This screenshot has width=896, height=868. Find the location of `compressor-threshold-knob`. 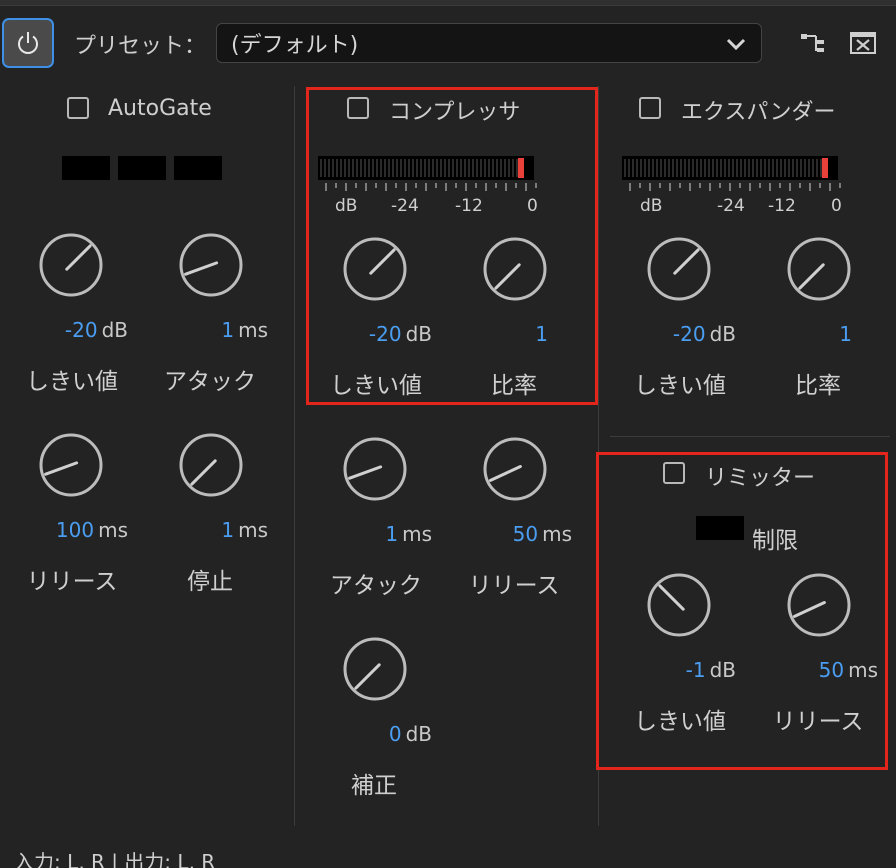

compressor-threshold-knob is located at coordinates (375, 269).